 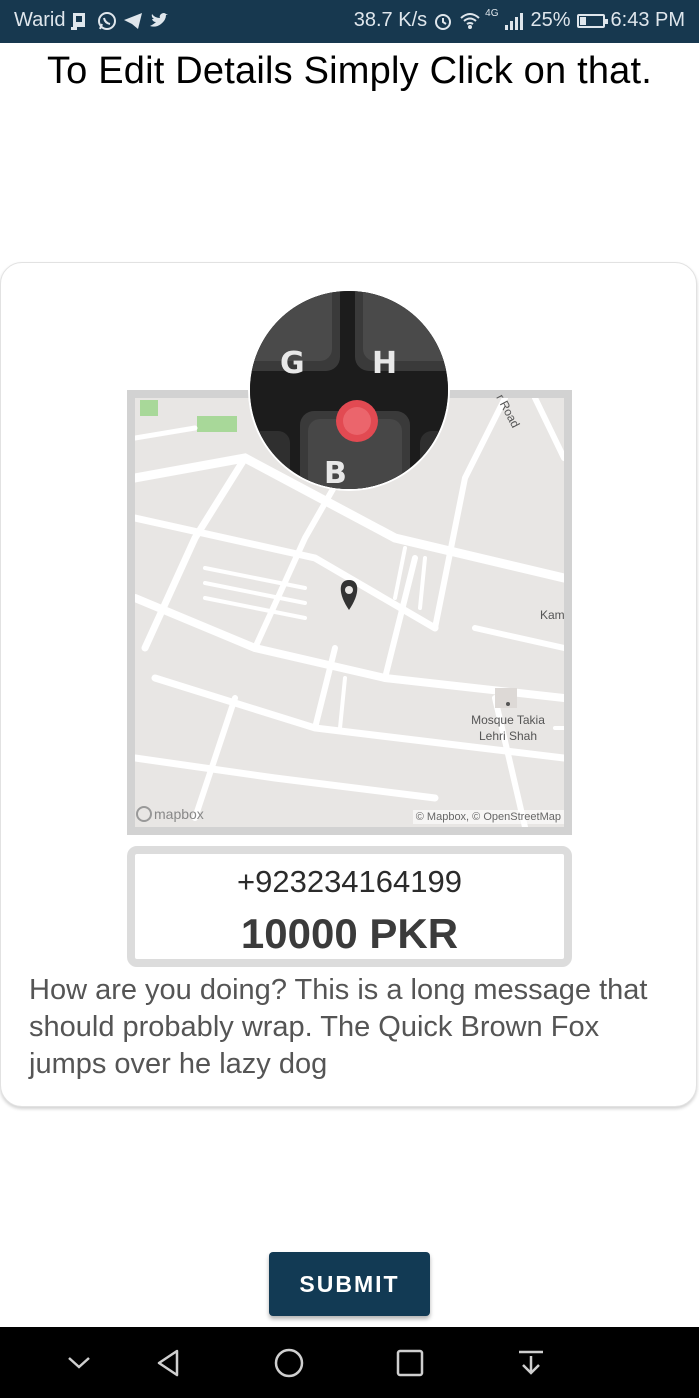 I want to click on pull-down-icon, so click(x=531, y=1362).